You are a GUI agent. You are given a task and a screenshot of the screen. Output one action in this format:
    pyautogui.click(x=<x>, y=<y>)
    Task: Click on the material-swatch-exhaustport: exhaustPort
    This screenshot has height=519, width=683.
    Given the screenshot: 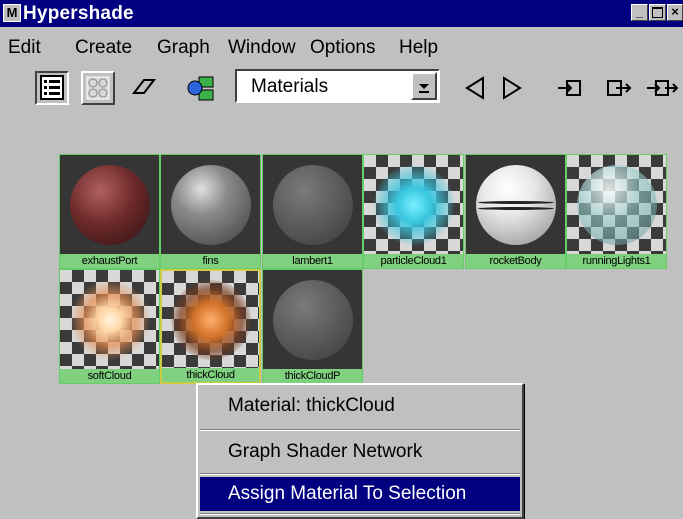 What is the action you would take?
    pyautogui.click(x=109, y=211)
    